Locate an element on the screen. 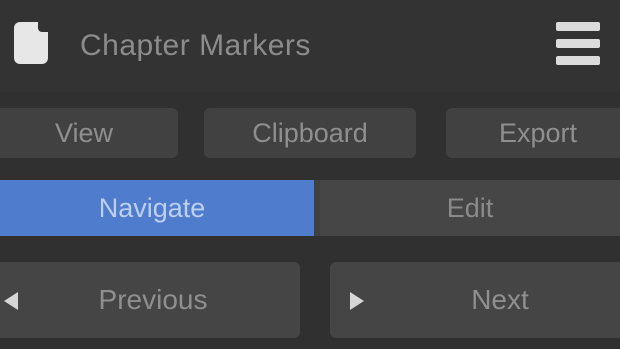  edit-tab: Edit is located at coordinates (470, 208).